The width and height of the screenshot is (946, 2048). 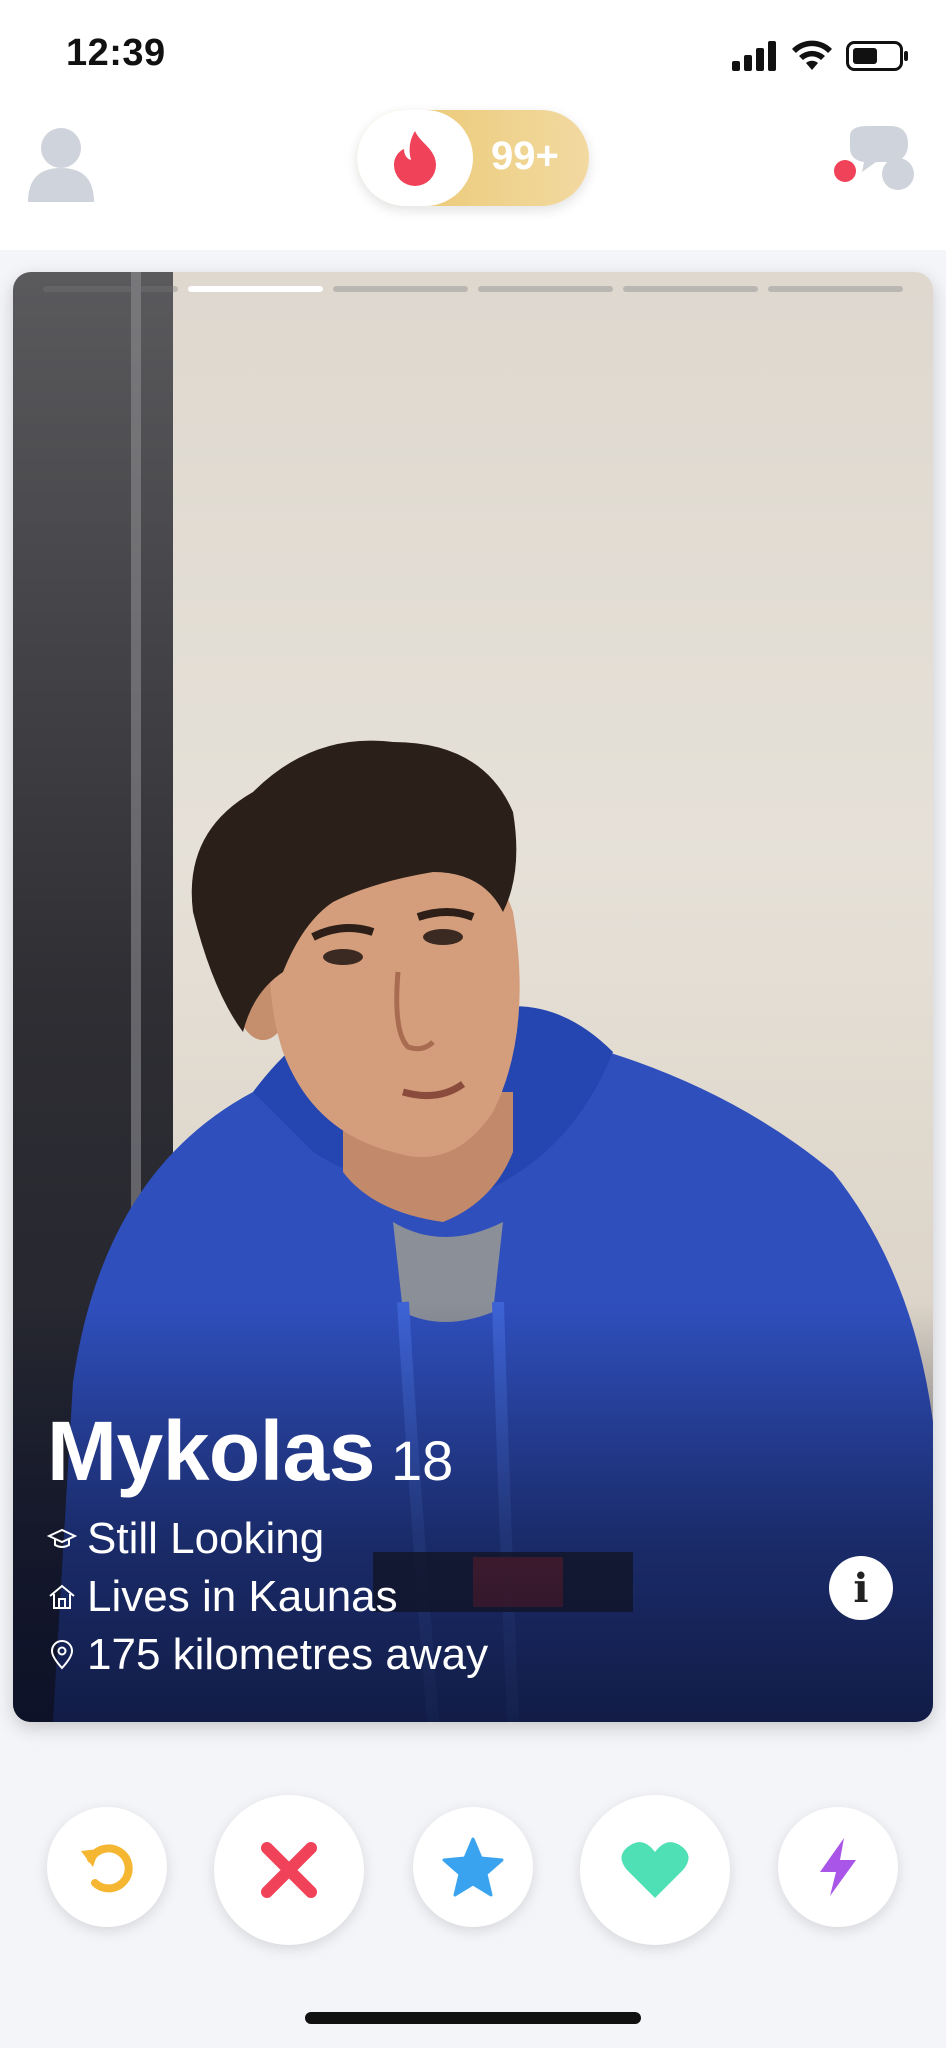 I want to click on heart-icon, so click(x=655, y=1870).